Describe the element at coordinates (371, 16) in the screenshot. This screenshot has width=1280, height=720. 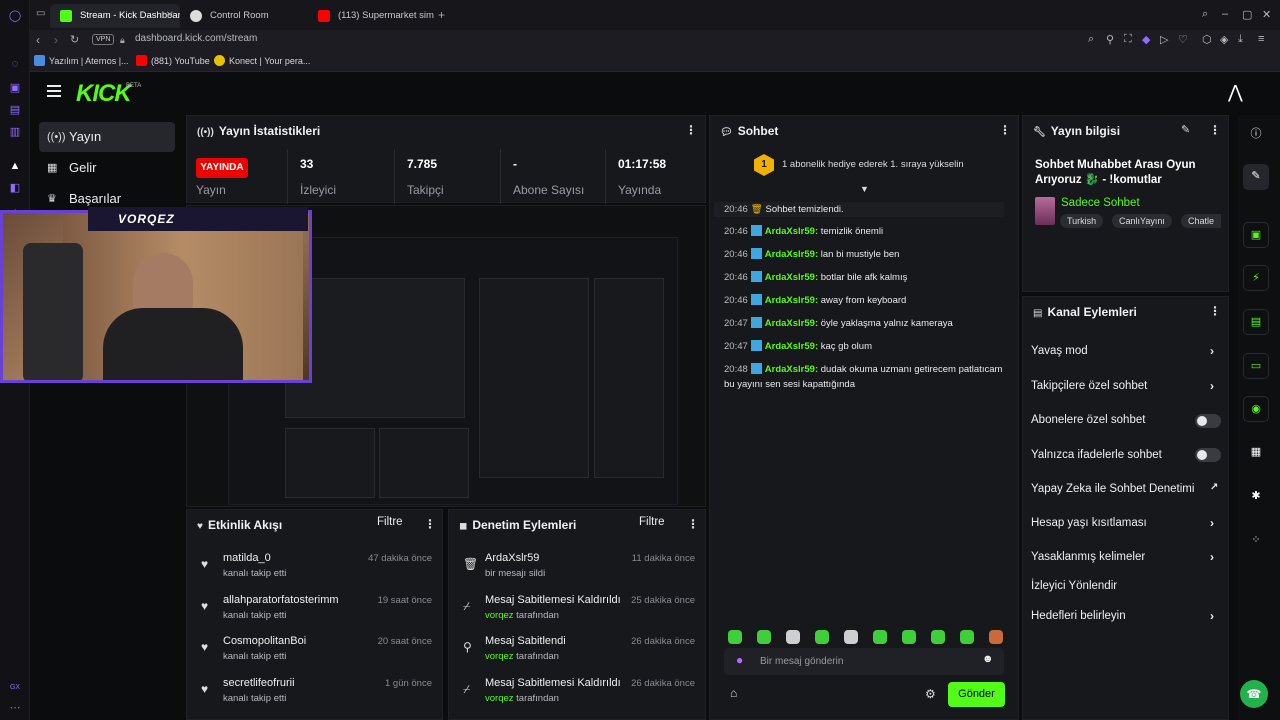
I see `tab-youtube: (113) Supermarket simulat` at that location.